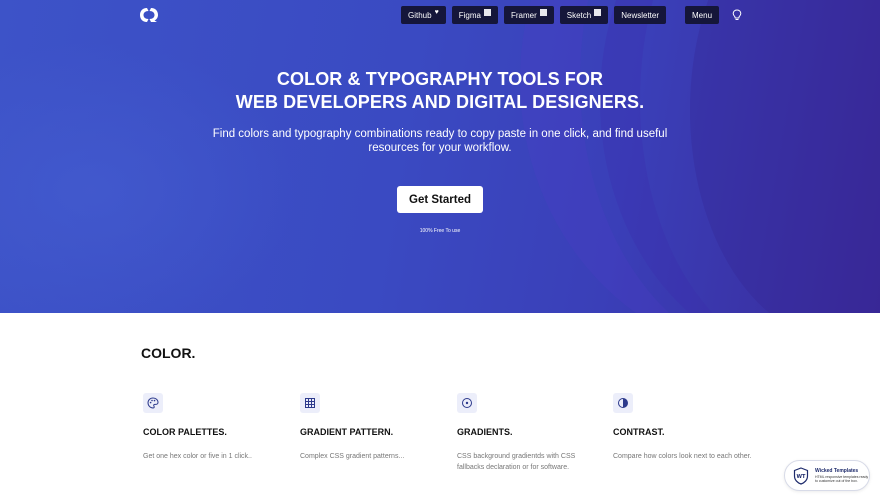 The height and width of the screenshot is (495, 880). What do you see at coordinates (639, 432) in the screenshot?
I see `card-title: CONTRAST.` at bounding box center [639, 432].